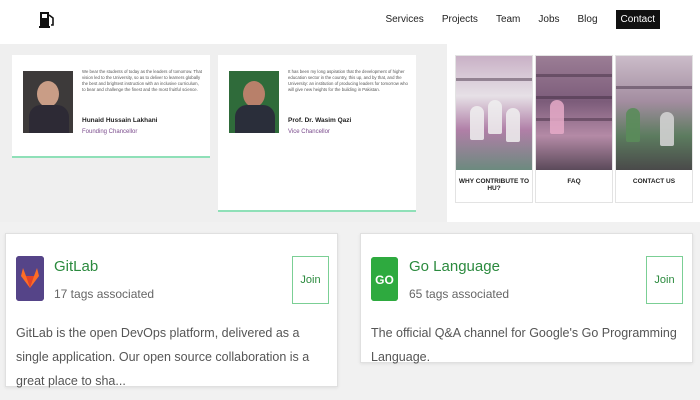  What do you see at coordinates (654, 181) in the screenshot?
I see `tile-label: CONTACT US` at bounding box center [654, 181].